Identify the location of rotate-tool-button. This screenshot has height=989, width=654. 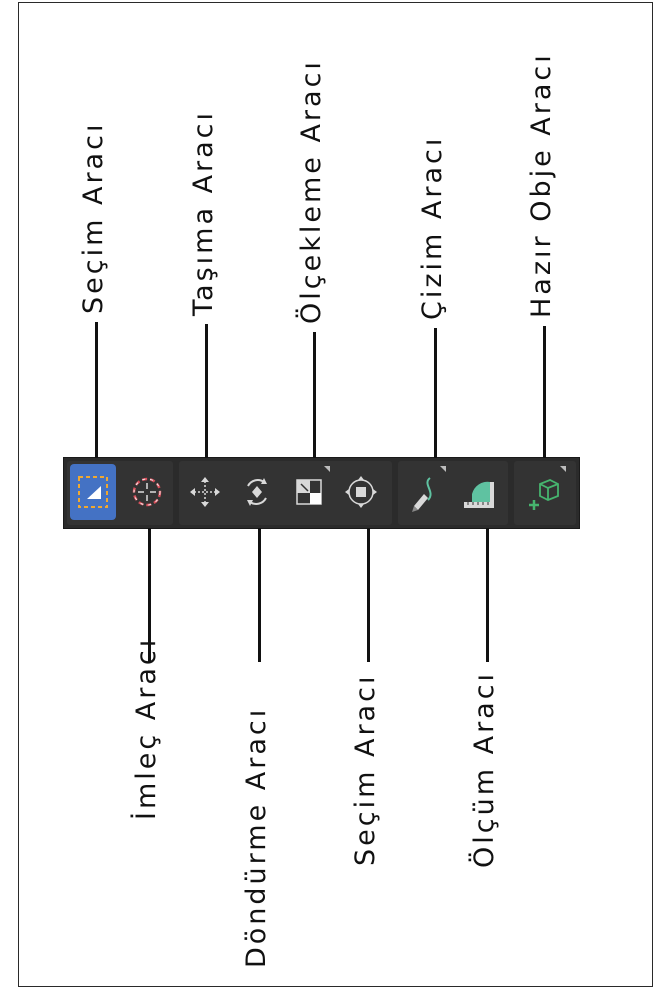
(257, 492).